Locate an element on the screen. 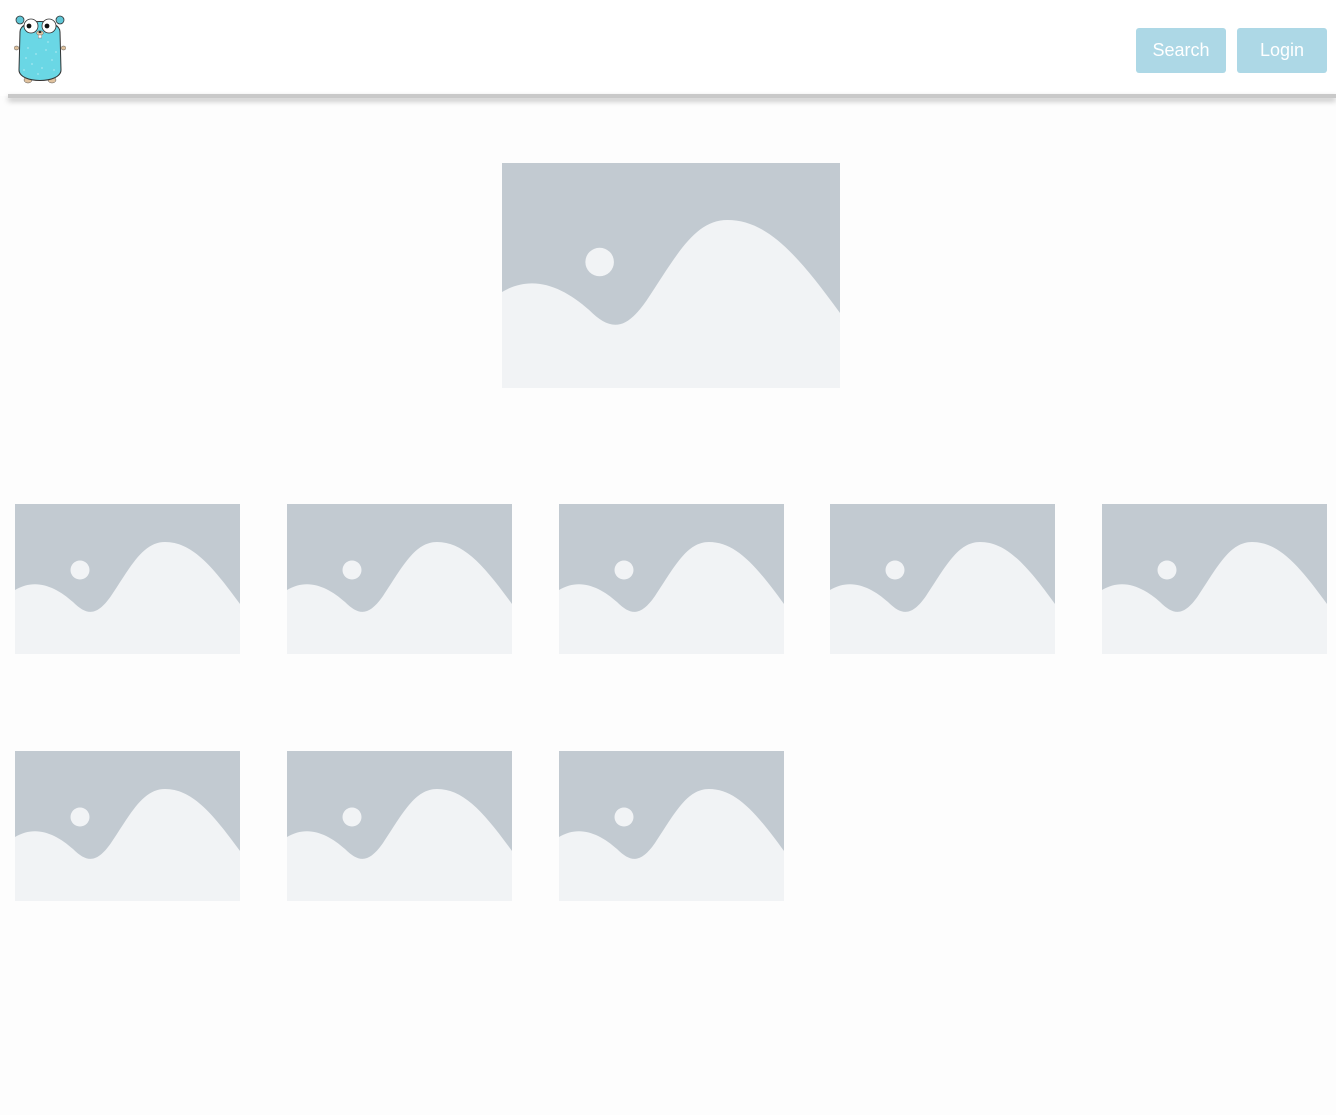 This screenshot has height=1115, width=1336. top-nav: Search Login is located at coordinates (668, 48).